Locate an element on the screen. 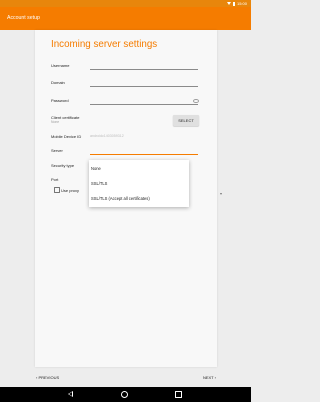 The width and height of the screenshot is (320, 402). select-cert-button: SELECT is located at coordinates (186, 120).